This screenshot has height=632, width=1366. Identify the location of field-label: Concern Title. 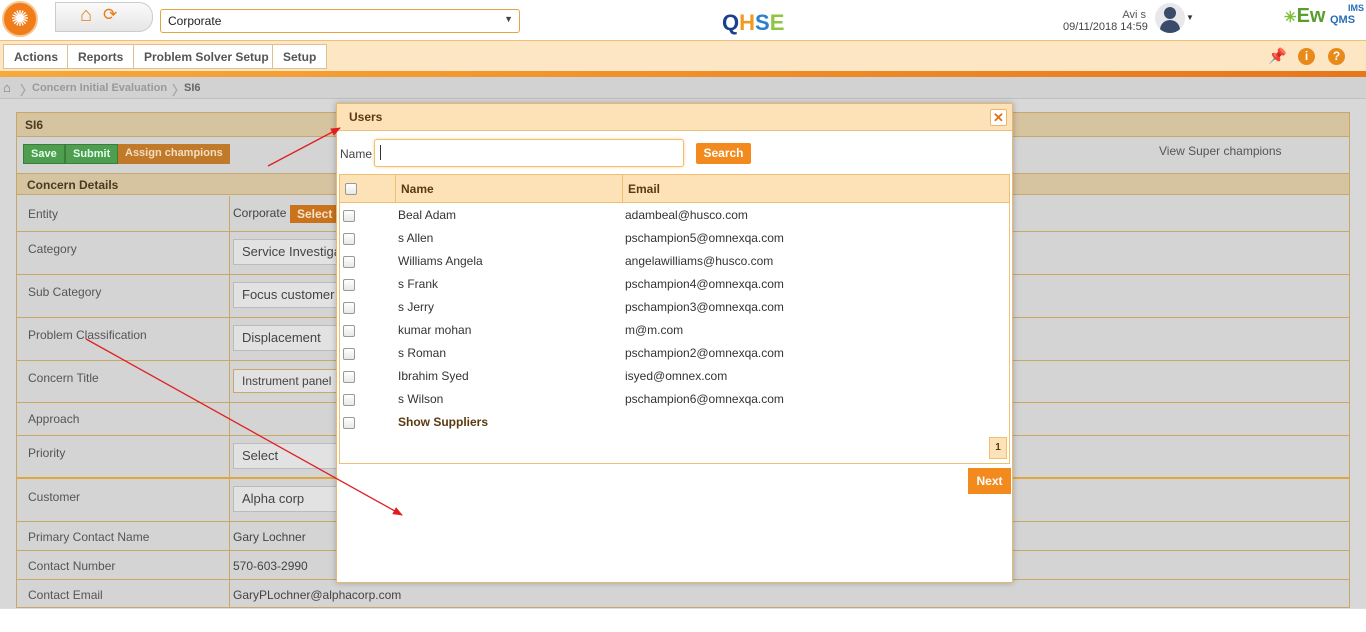
(63, 378).